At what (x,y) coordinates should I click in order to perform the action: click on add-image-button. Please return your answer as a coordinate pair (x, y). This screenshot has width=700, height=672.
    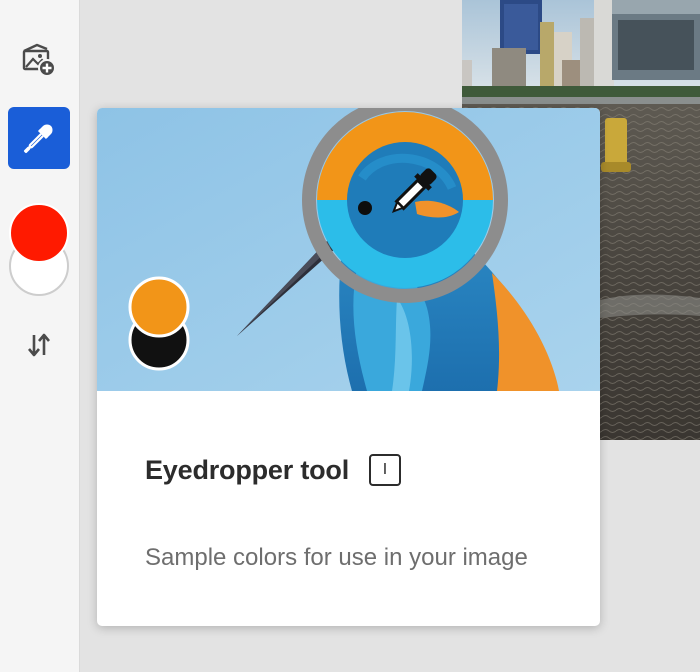
    Looking at the image, I should click on (39, 59).